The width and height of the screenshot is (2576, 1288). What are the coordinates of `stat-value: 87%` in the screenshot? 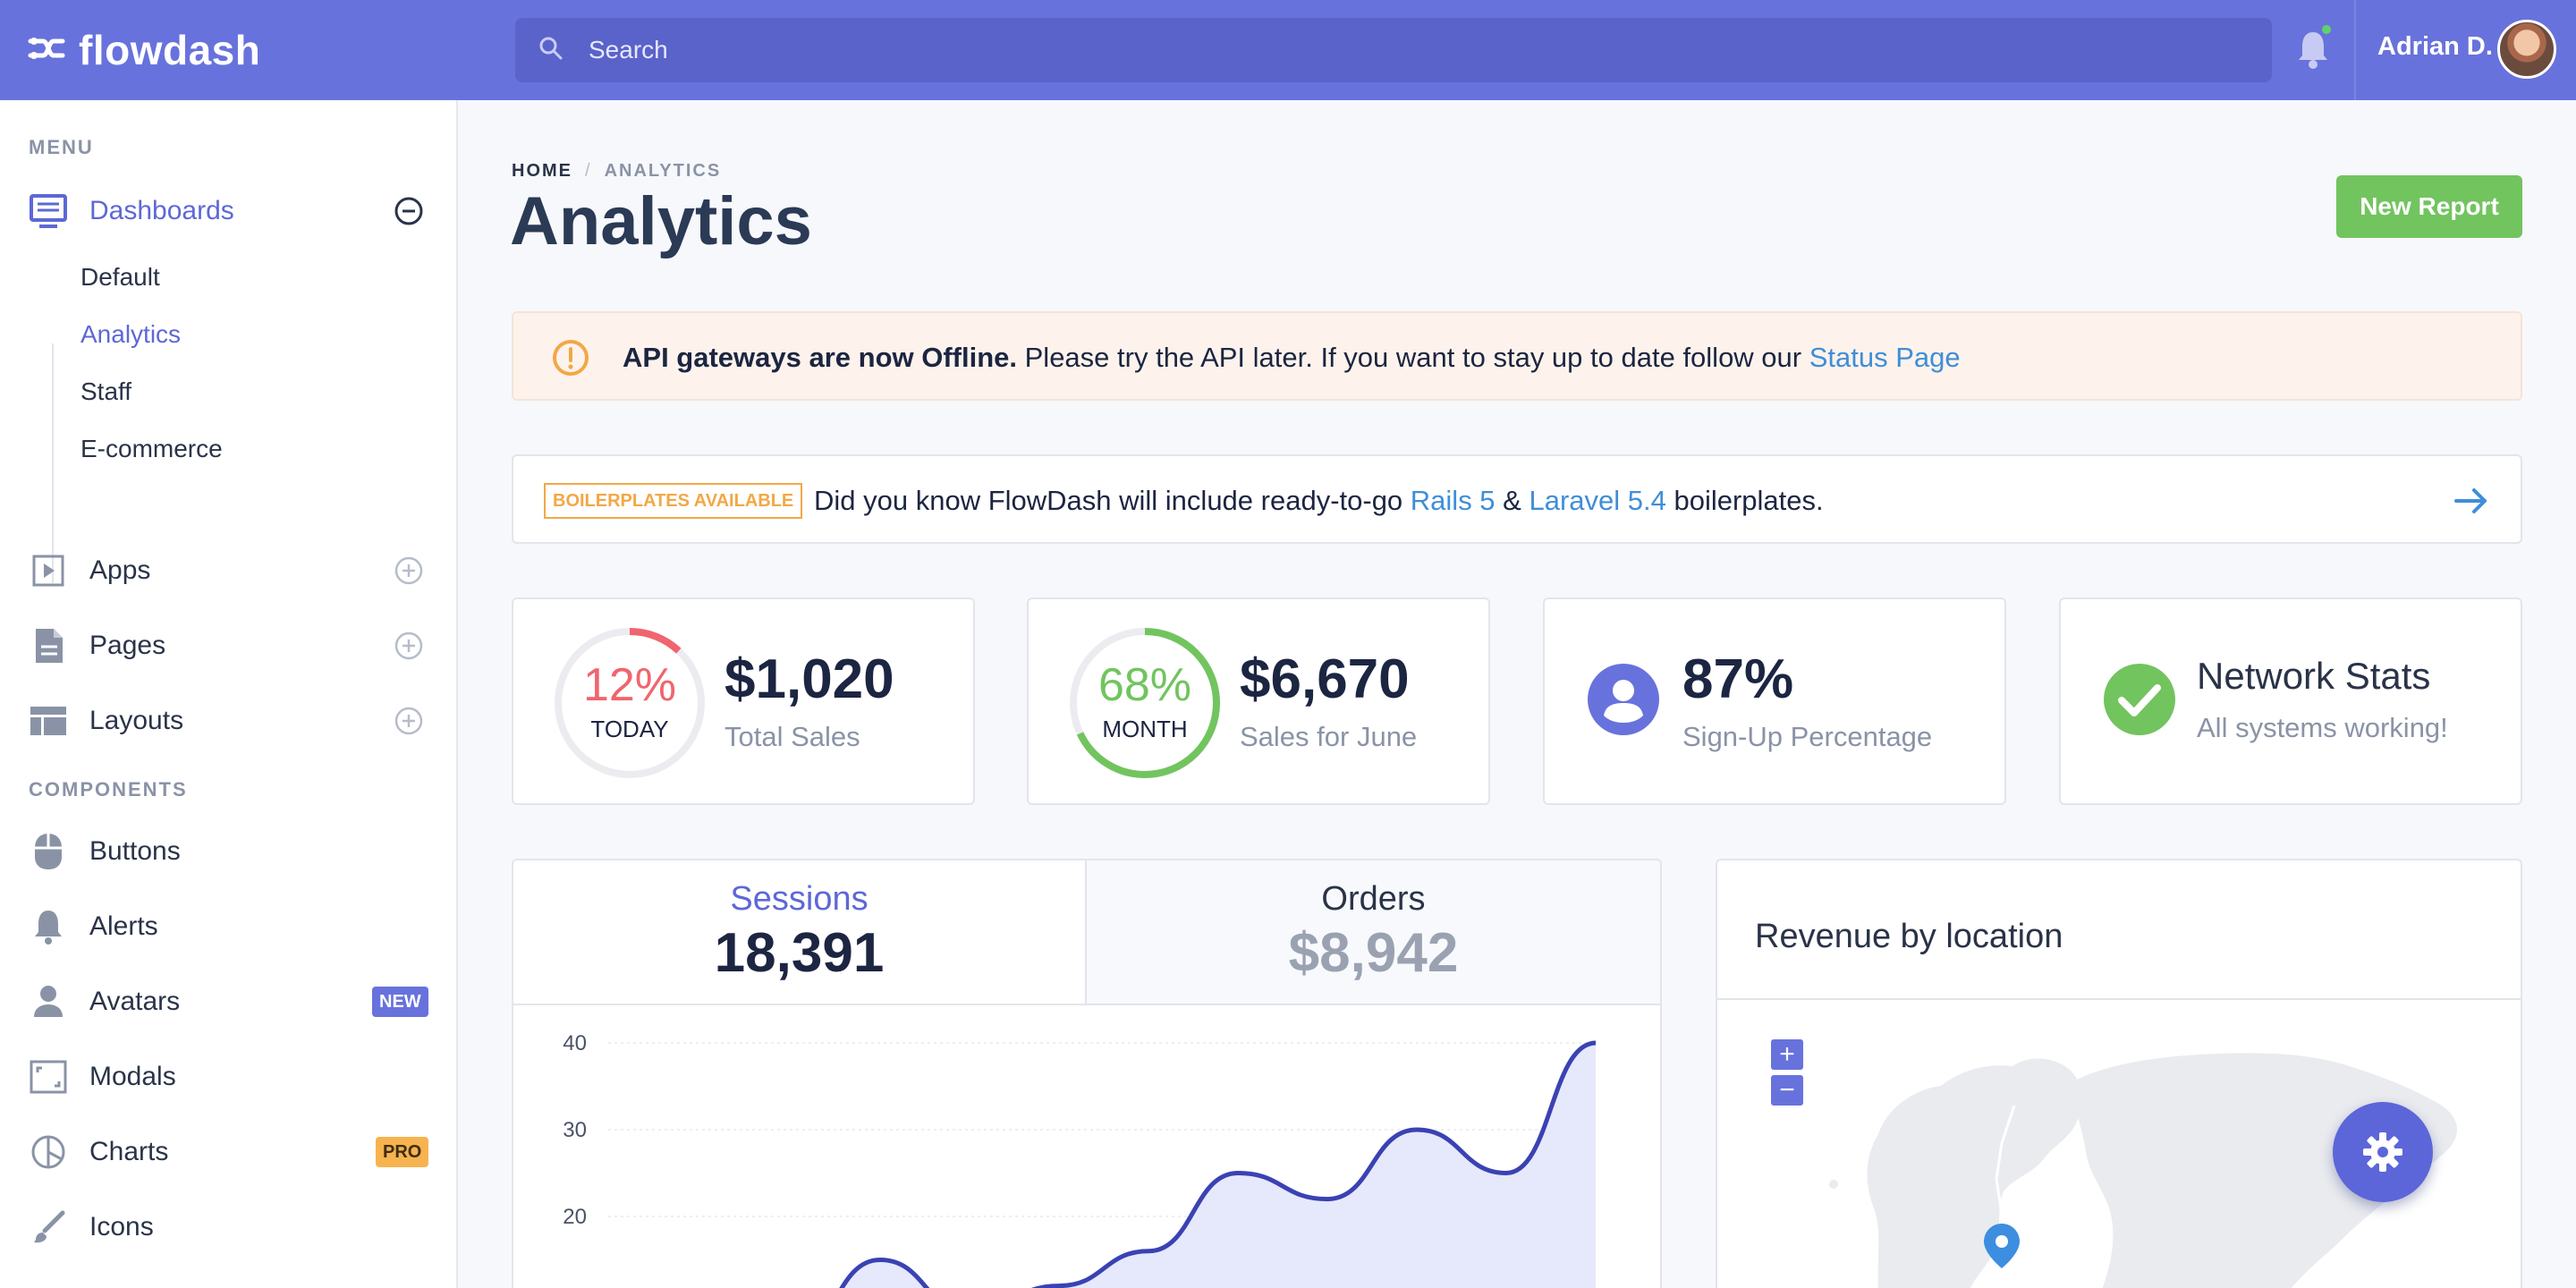 It's located at (1738, 679).